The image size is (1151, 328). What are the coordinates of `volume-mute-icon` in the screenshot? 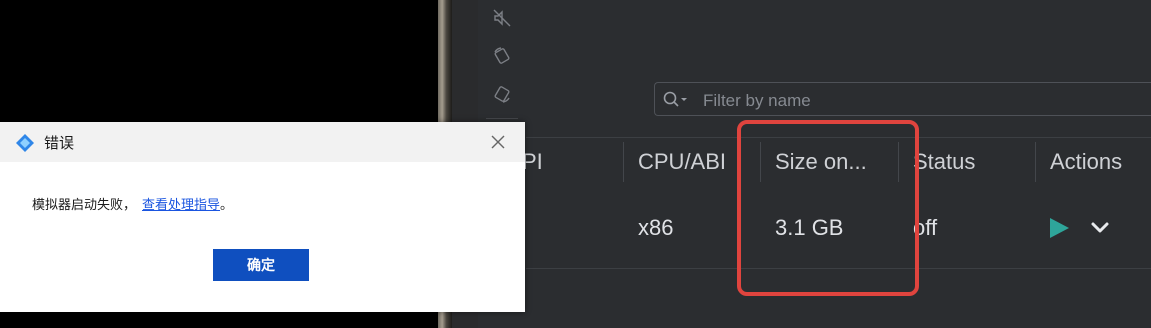 It's located at (502, 18).